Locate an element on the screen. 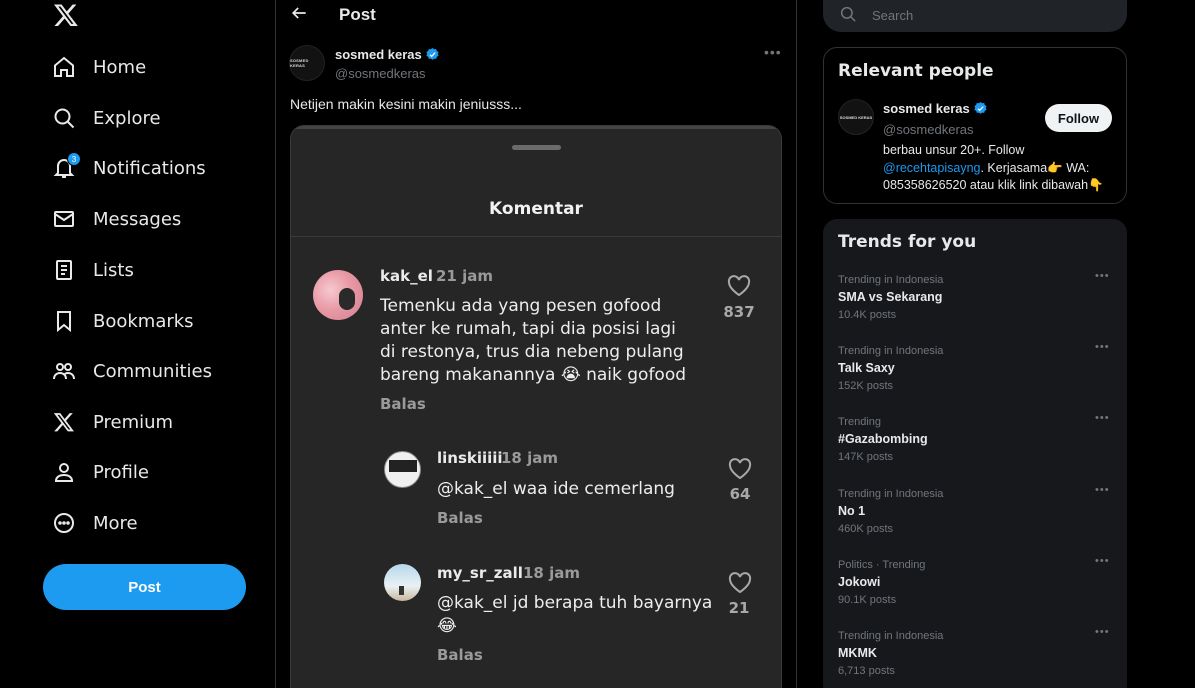 The image size is (1195, 688). section-title: Trends for you is located at coordinates (907, 242).